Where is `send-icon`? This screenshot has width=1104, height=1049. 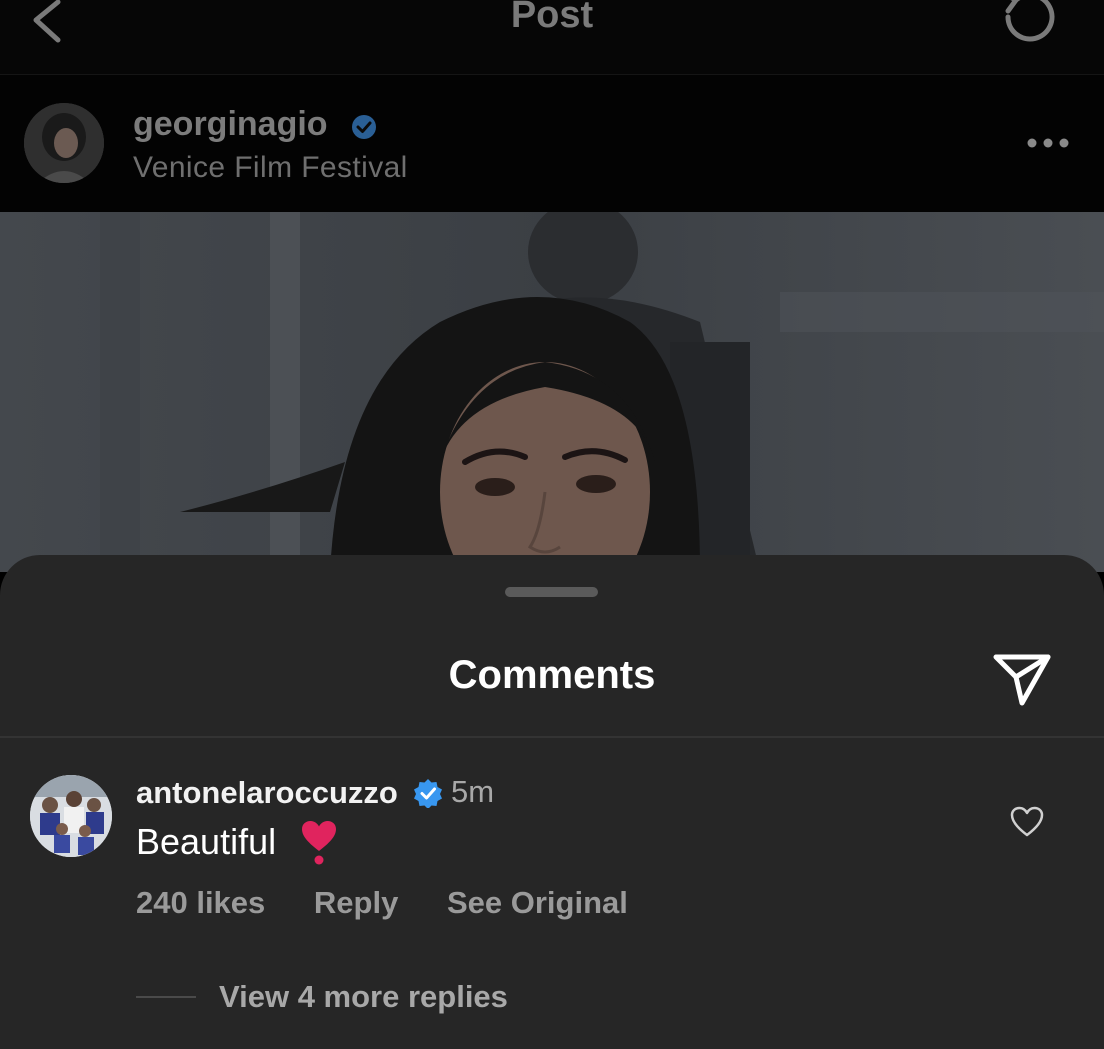
send-icon is located at coordinates (1022, 680).